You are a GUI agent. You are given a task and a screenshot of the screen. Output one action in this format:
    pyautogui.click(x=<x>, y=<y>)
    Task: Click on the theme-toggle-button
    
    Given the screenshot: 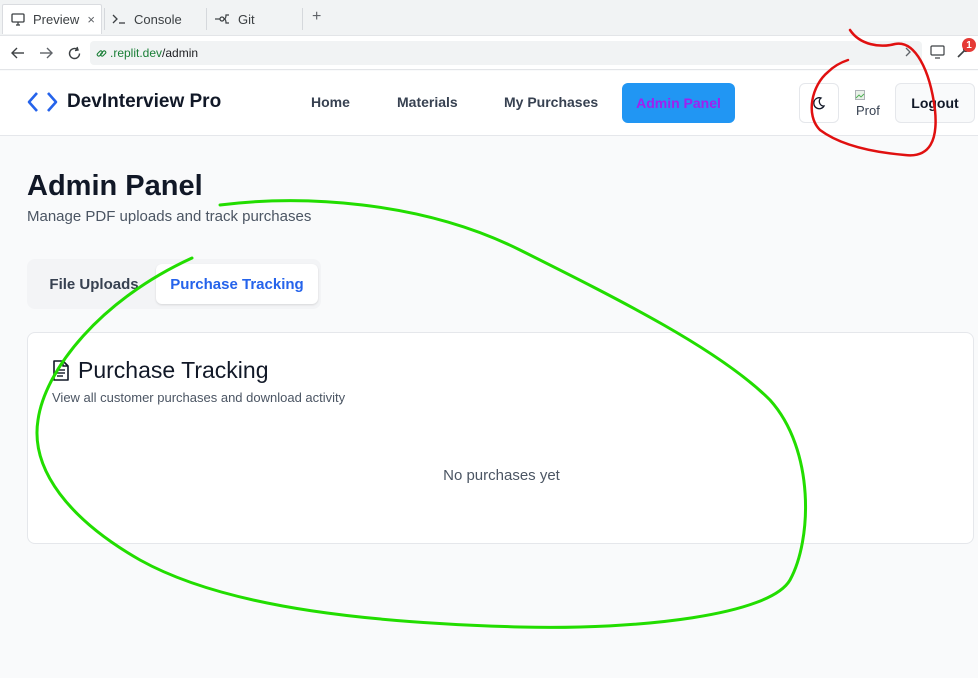 What is the action you would take?
    pyautogui.click(x=819, y=103)
    